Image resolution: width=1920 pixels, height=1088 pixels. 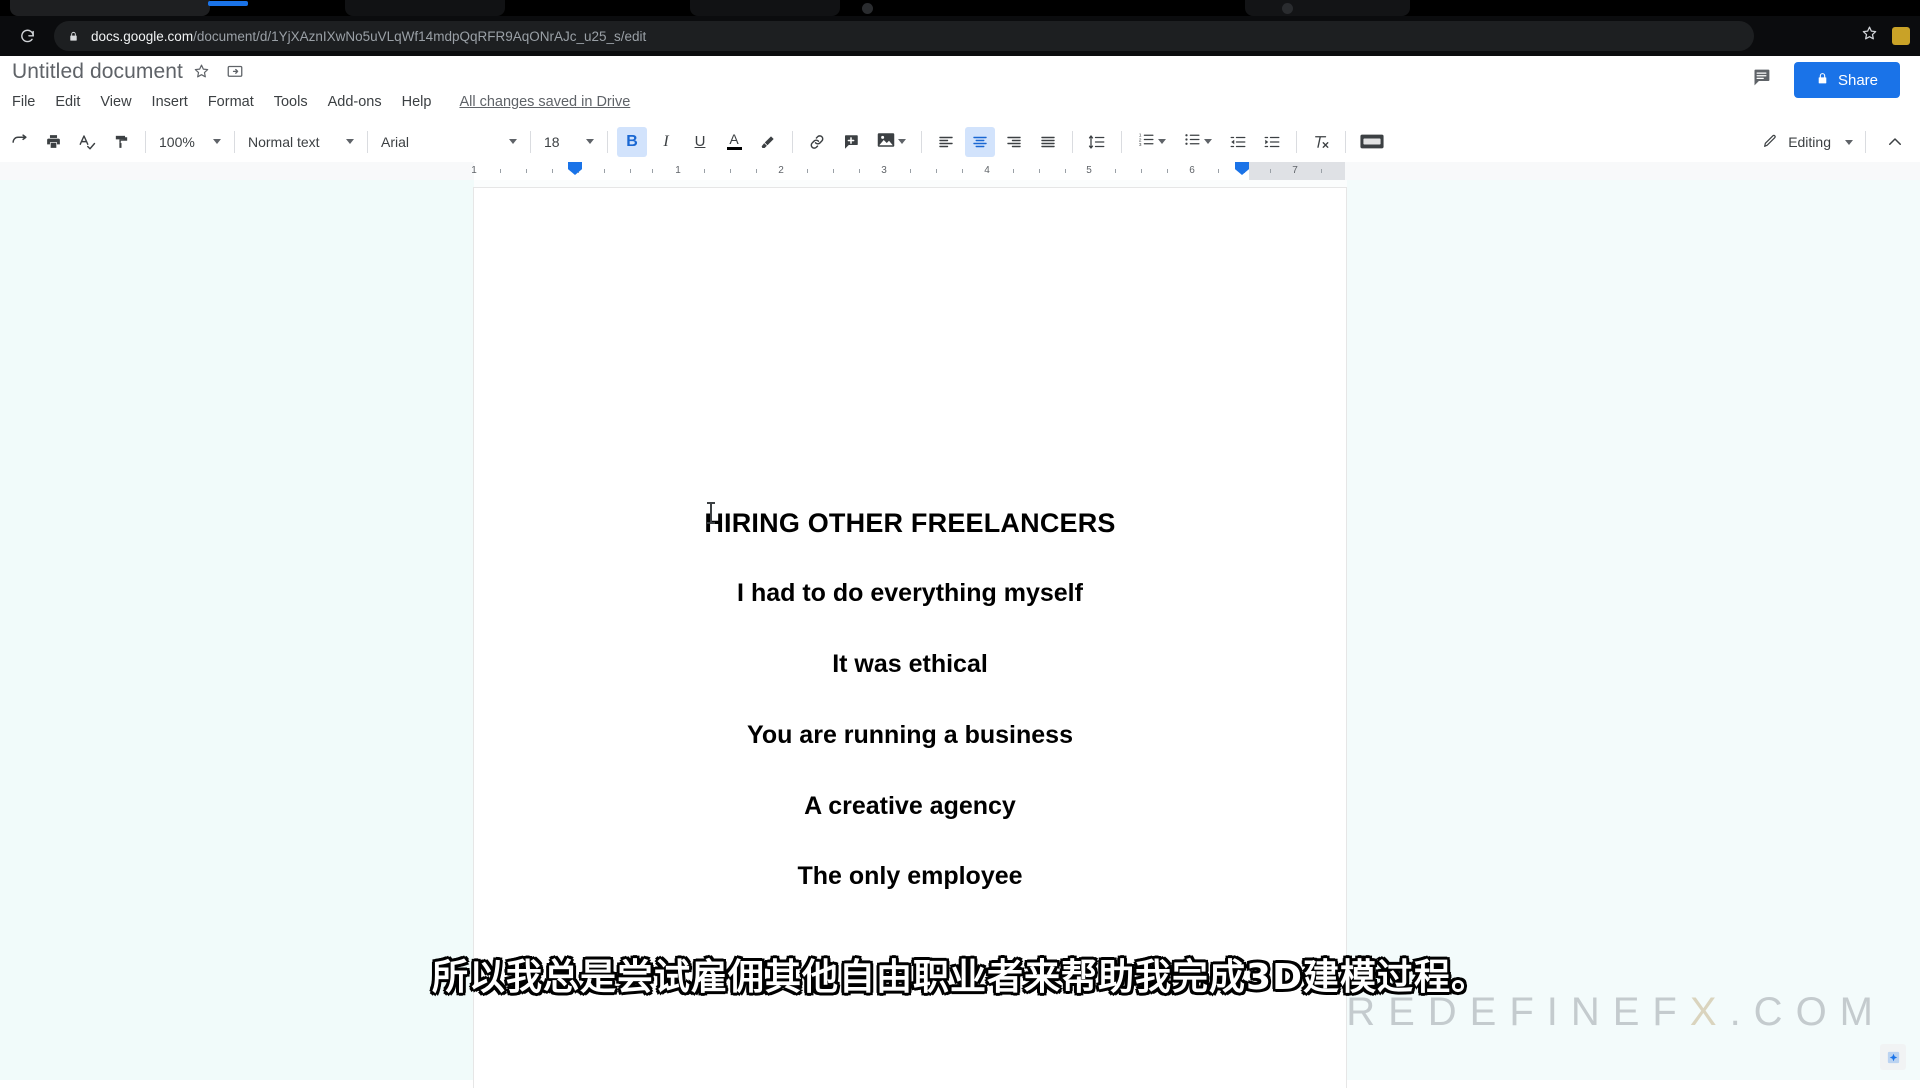 What do you see at coordinates (115, 102) in the screenshot?
I see `menu-view: View` at bounding box center [115, 102].